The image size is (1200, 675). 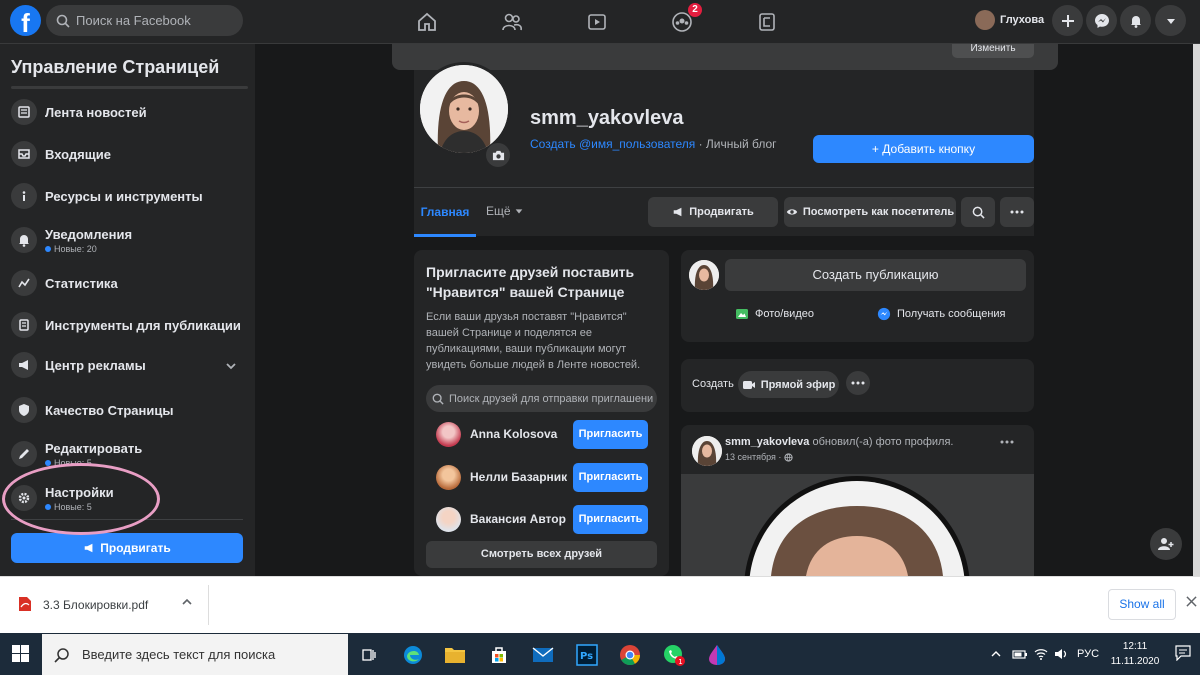 I want to click on notifications-button, so click(x=1135, y=20).